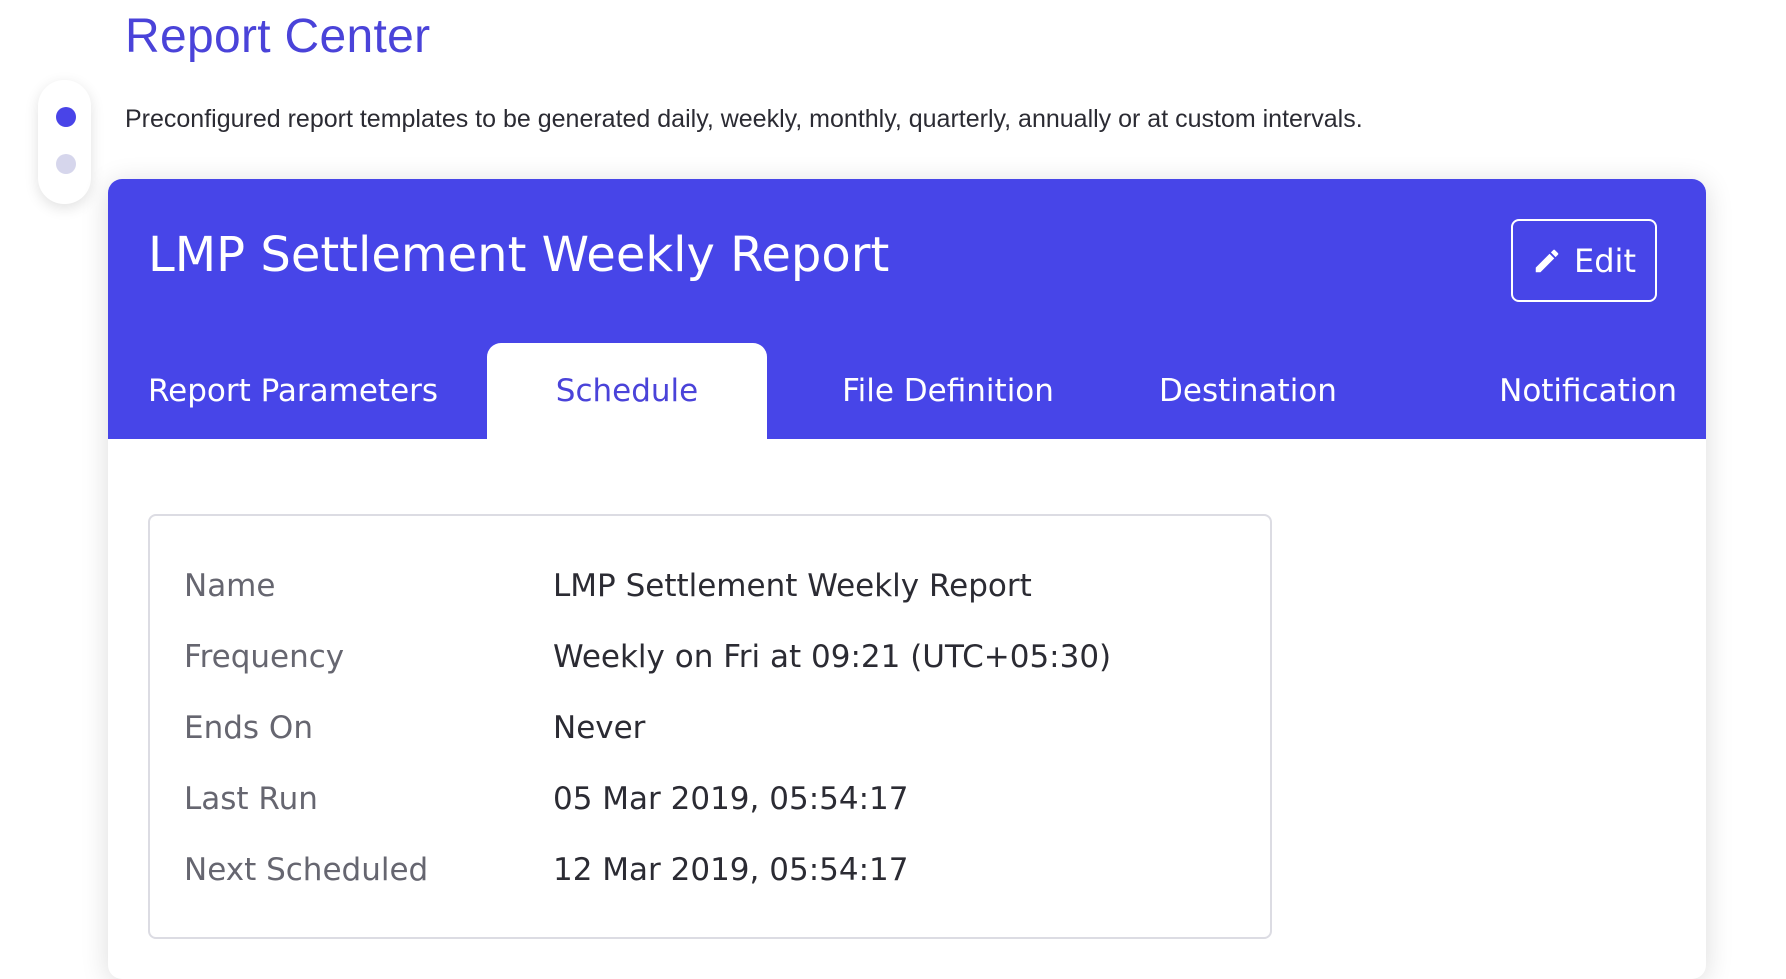 The width and height of the screenshot is (1786, 979). Describe the element at coordinates (264, 657) in the screenshot. I see `detail-label: Frequency` at that location.